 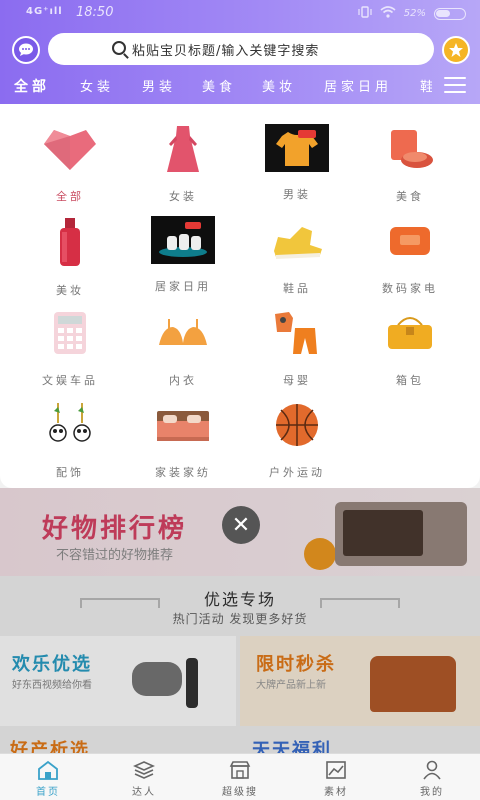 What do you see at coordinates (450, 13) in the screenshot?
I see `battery-icon` at bounding box center [450, 13].